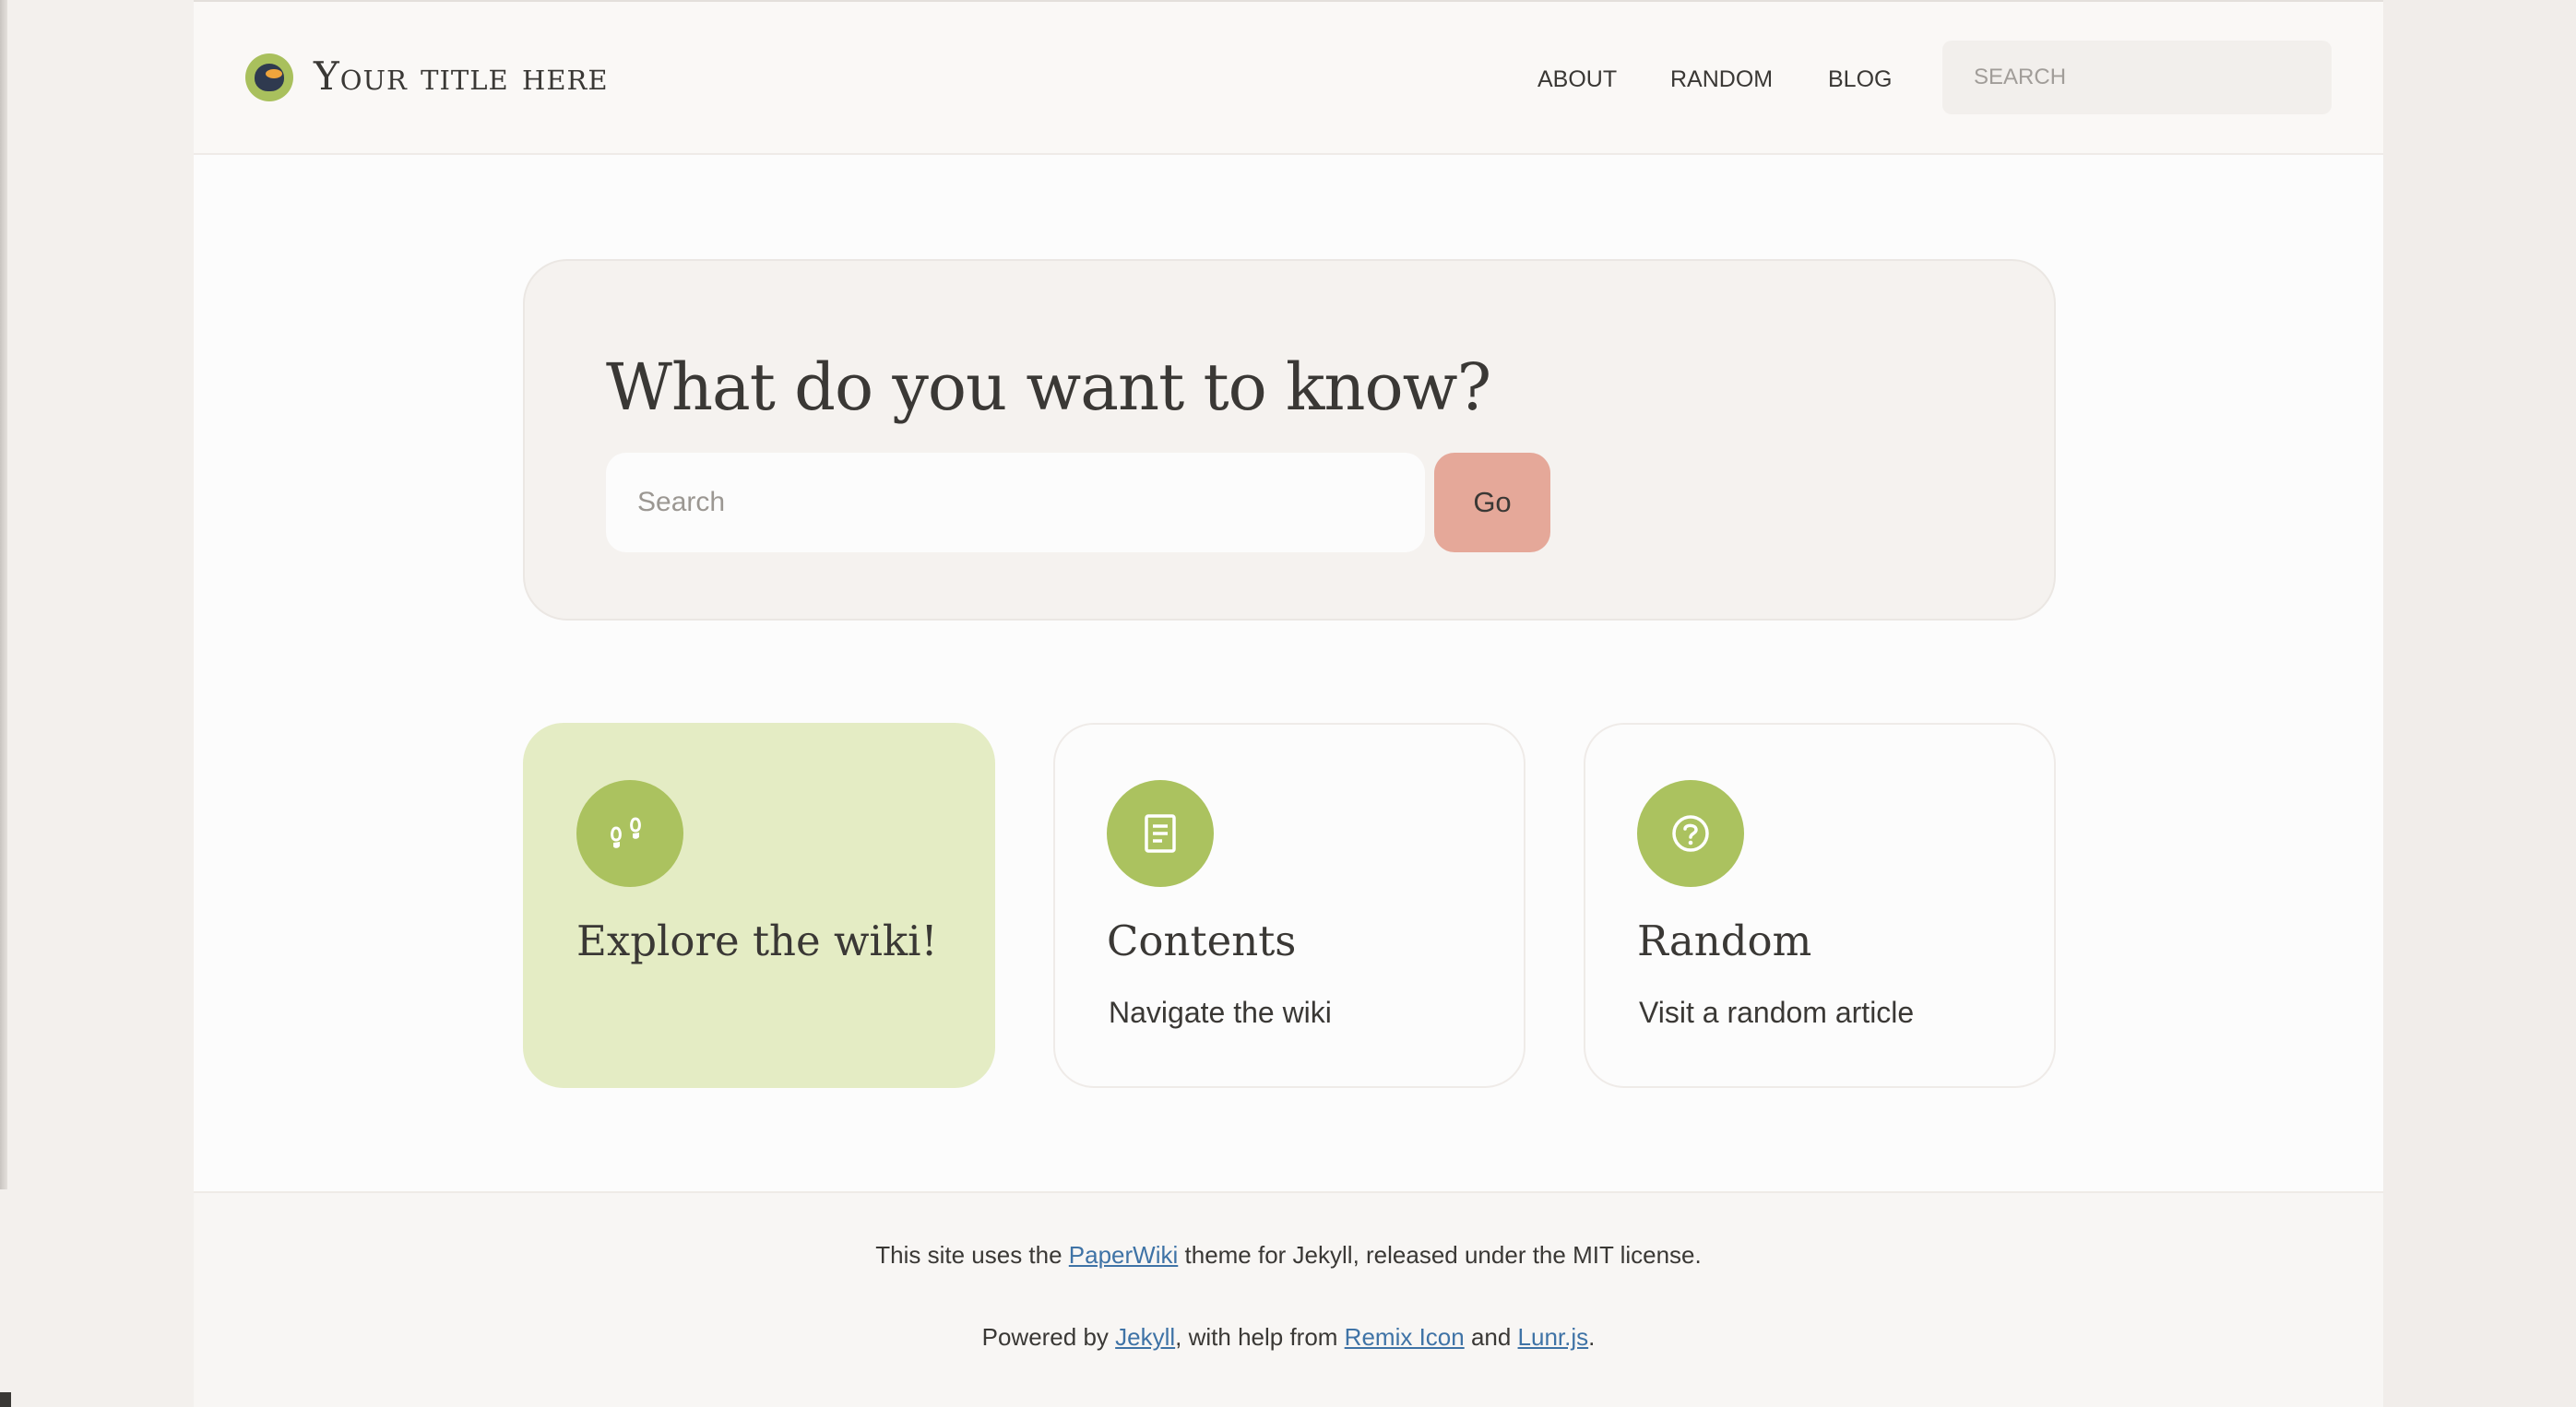  Describe the element at coordinates (1048, 1337) in the screenshot. I see `footer-text: Powered by` at that location.